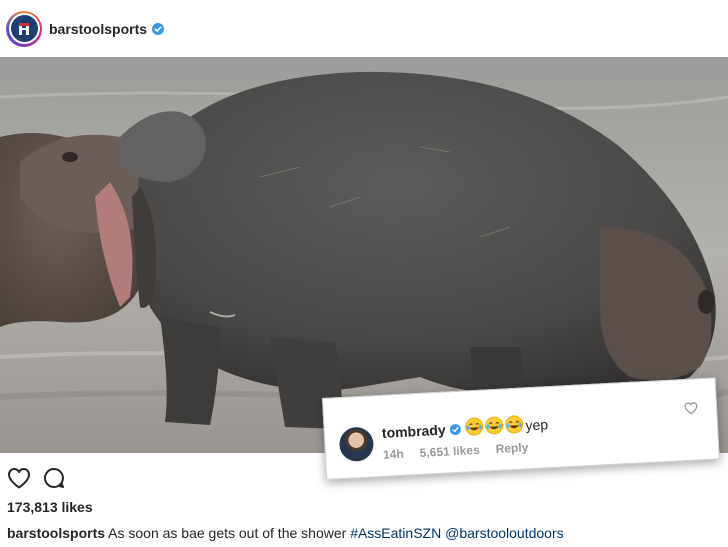  What do you see at coordinates (364, 28) in the screenshot?
I see `post-header: barstoolsports` at bounding box center [364, 28].